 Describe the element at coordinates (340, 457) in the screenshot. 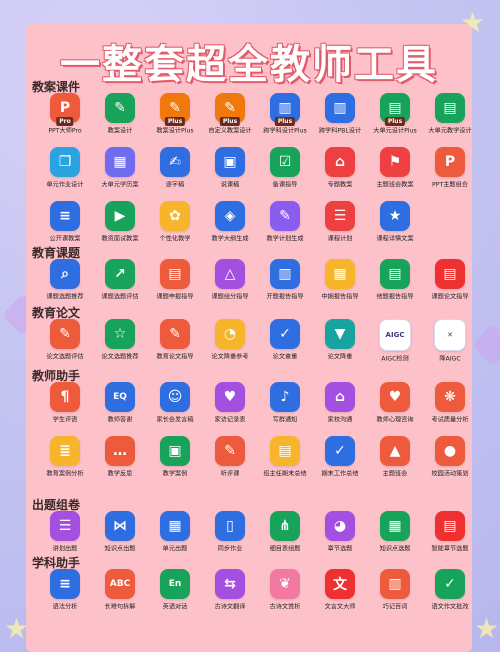

I see `tool-item: ✓ 期末工作总结` at that location.